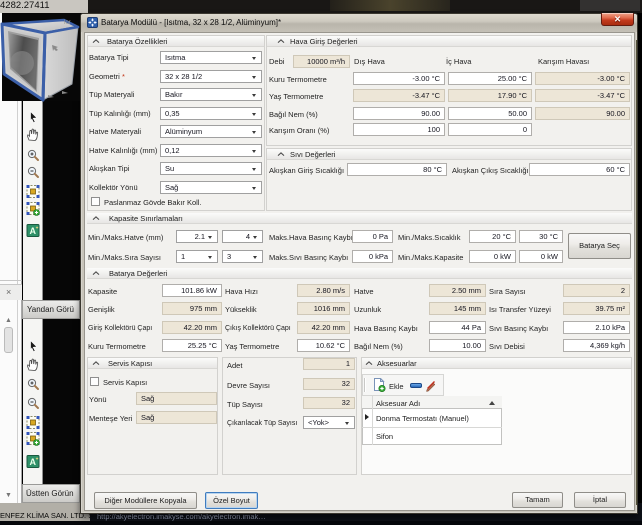  What do you see at coordinates (67, 23) in the screenshot?
I see `svg-text: lor` at bounding box center [67, 23].